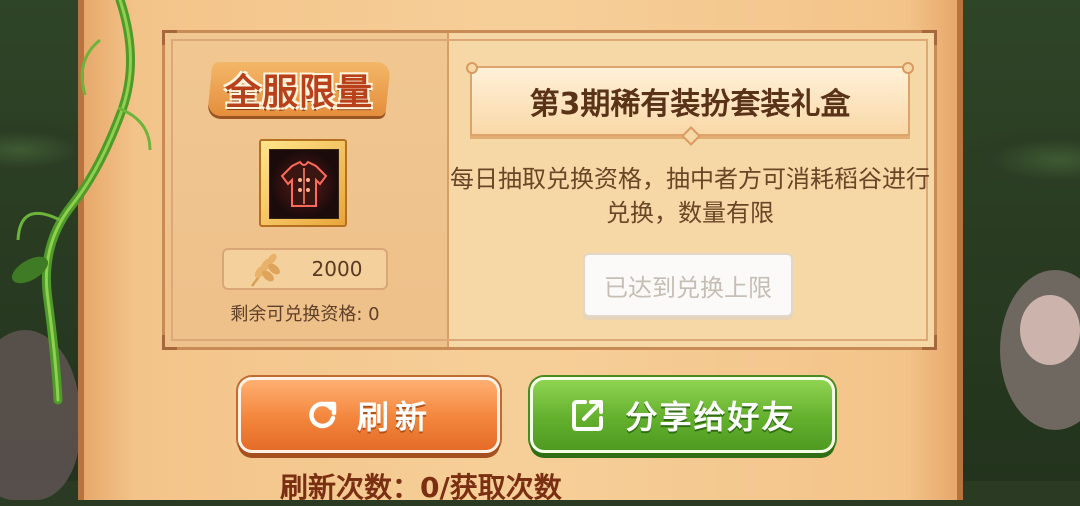  I want to click on item-slot, so click(303, 183).